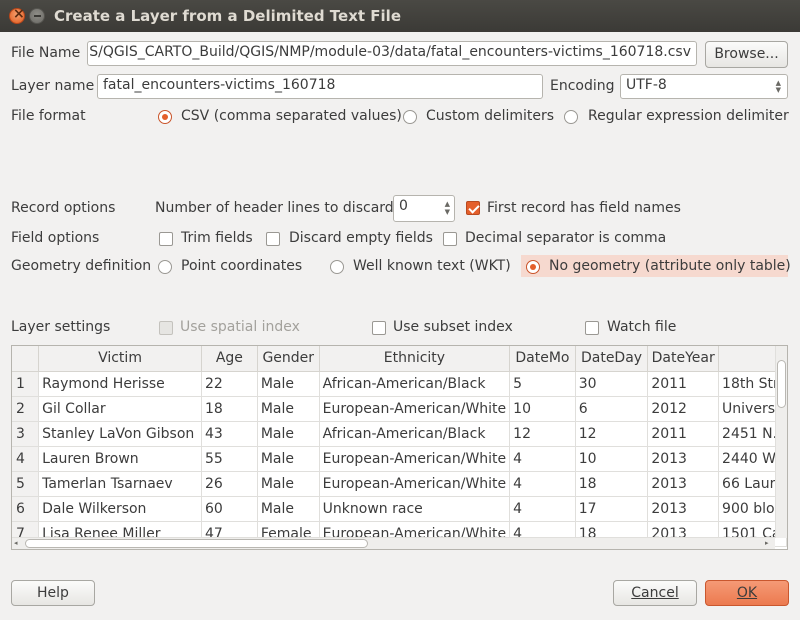 The height and width of the screenshot is (620, 800). What do you see at coordinates (229, 509) in the screenshot?
I see `table-cell: 60` at bounding box center [229, 509].